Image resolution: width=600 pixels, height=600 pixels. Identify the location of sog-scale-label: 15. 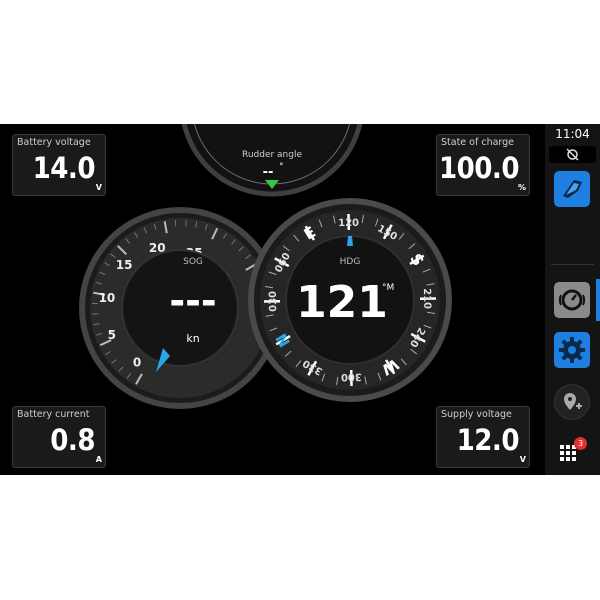
(124, 265).